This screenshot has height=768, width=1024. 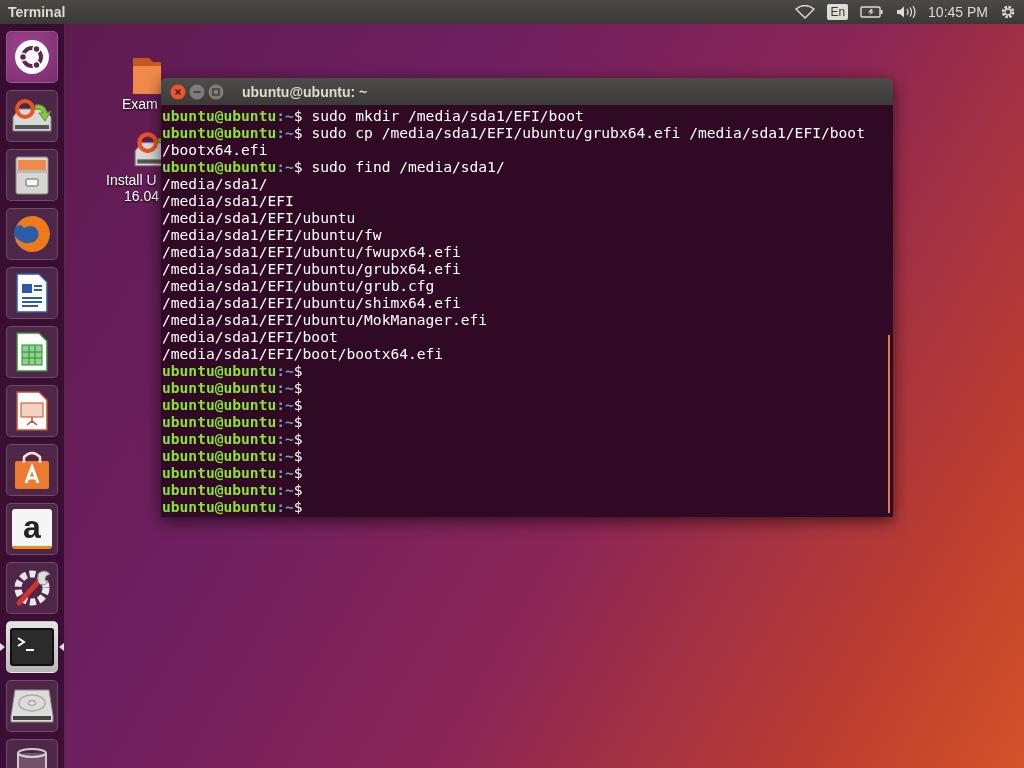 I want to click on presentation-icon, so click(x=32, y=411).